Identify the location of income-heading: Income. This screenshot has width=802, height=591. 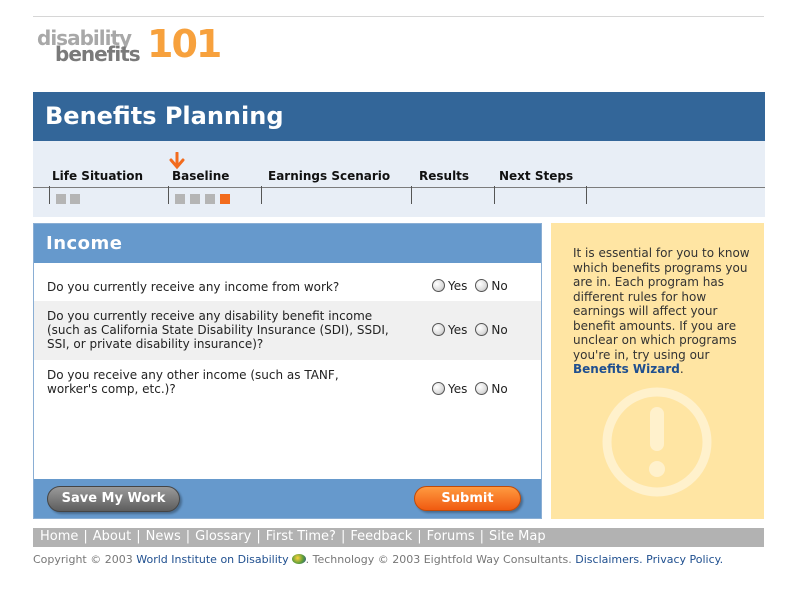
(84, 243).